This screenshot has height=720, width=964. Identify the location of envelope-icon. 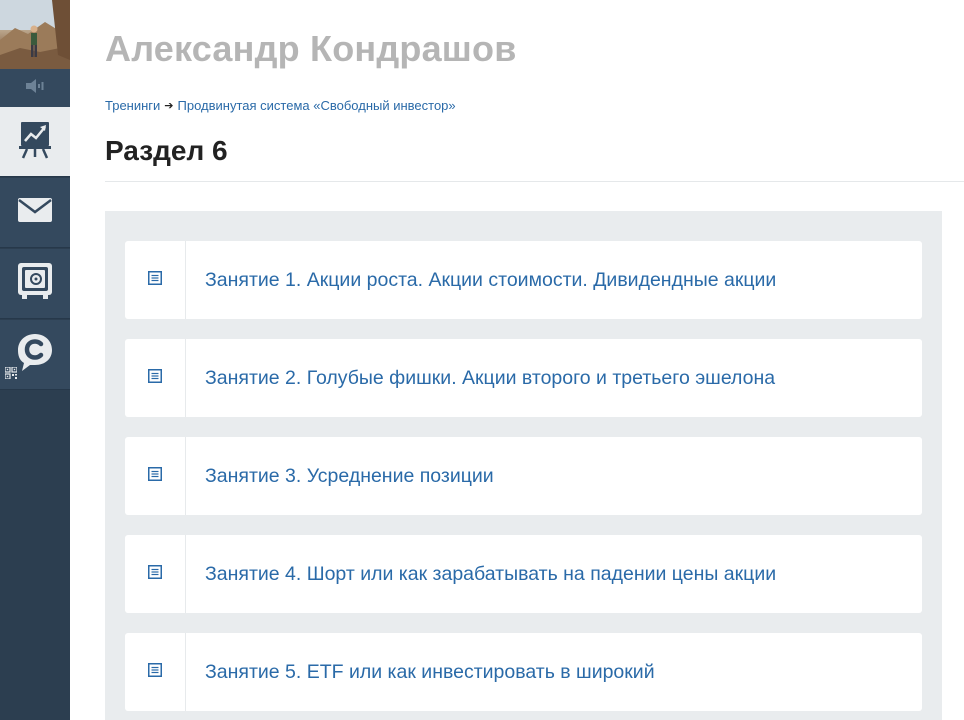
(35, 212).